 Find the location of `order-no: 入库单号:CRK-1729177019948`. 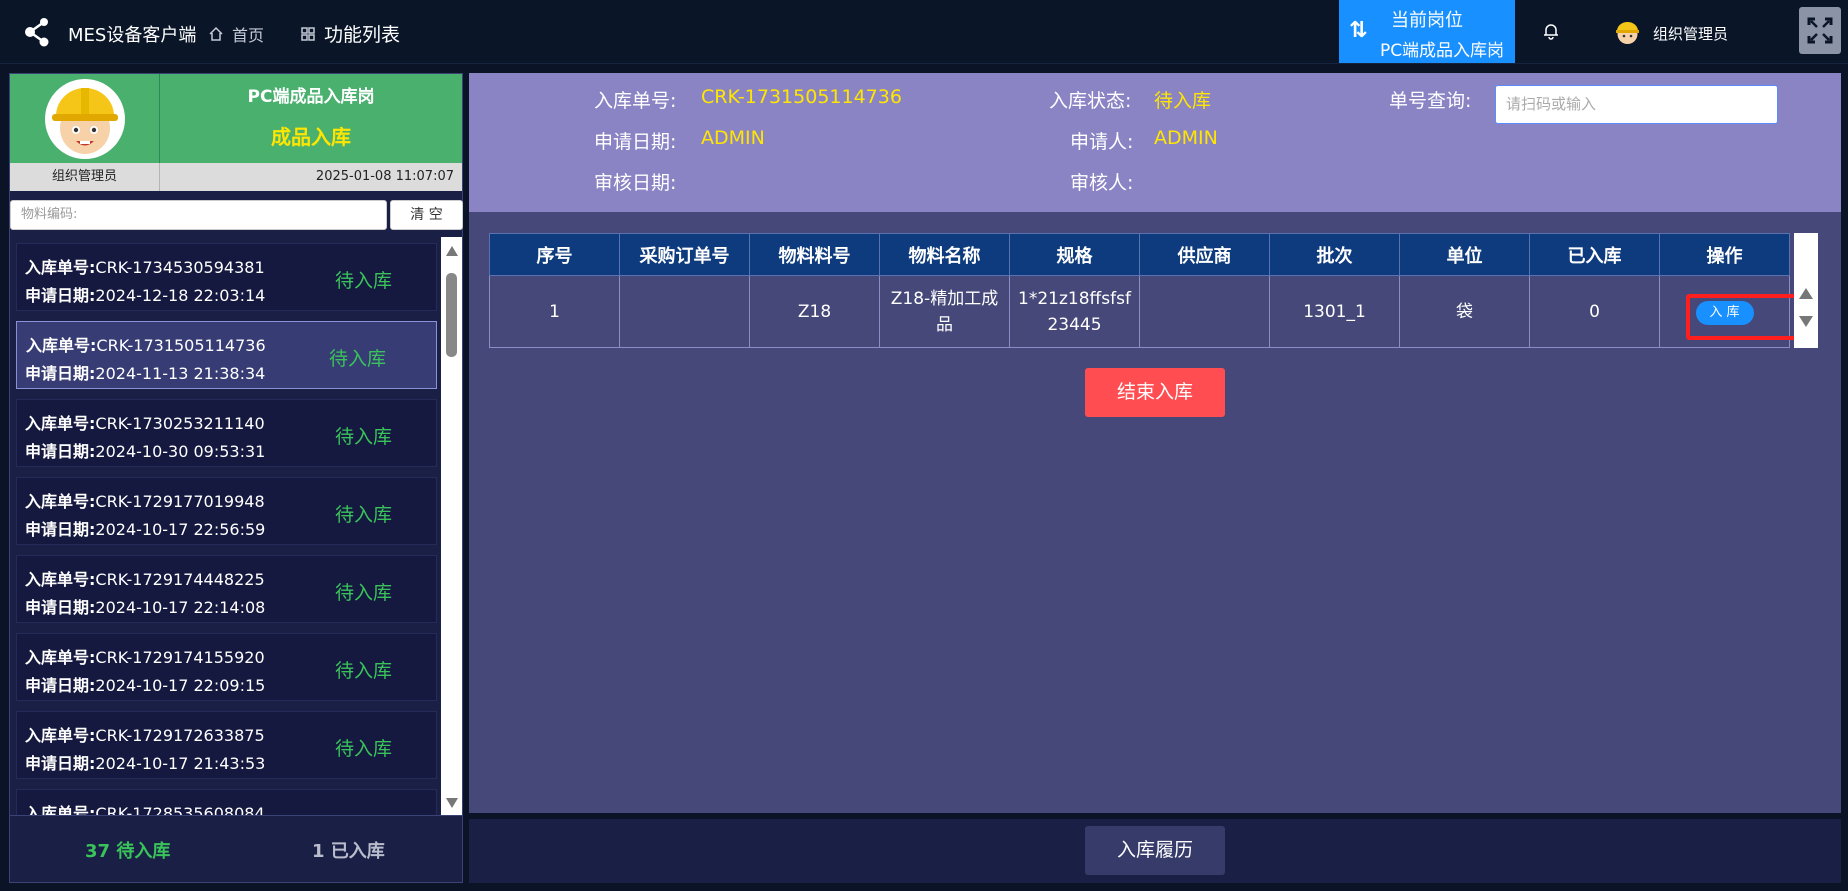

order-no: 入库单号:CRK-1729177019948 is located at coordinates (145, 500).